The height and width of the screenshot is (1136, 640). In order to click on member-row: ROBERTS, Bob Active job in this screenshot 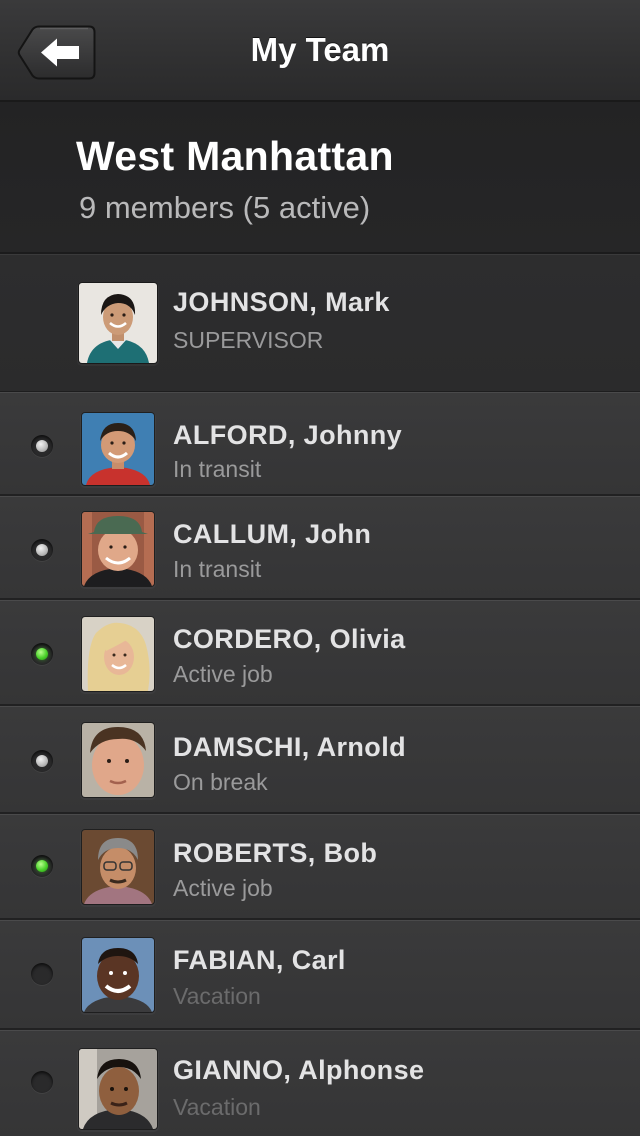, I will do `click(320, 867)`.